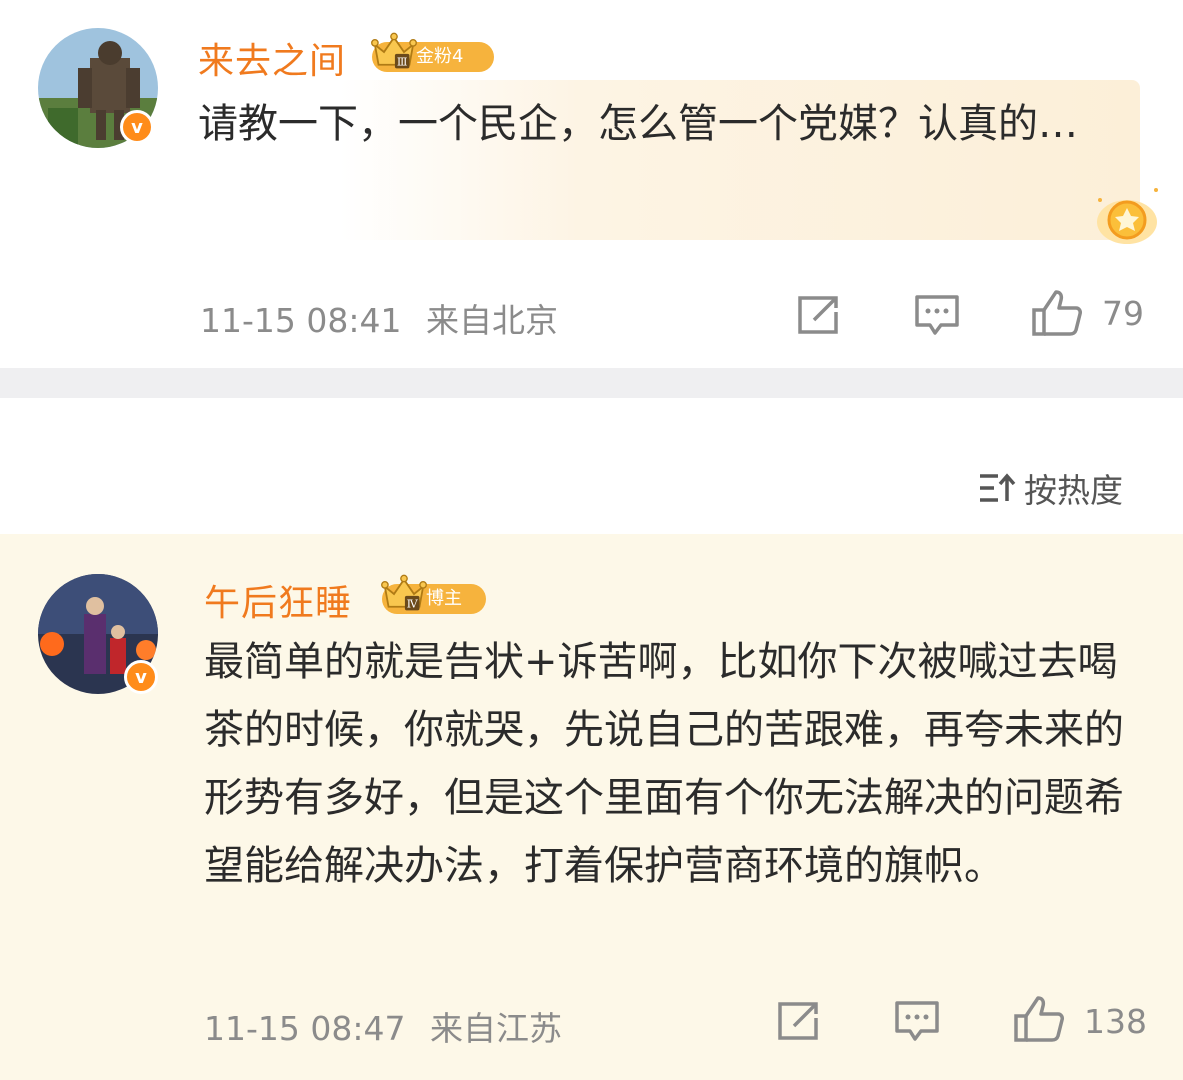 The image size is (1183, 1080). Describe the element at coordinates (404, 592) in the screenshot. I see `crown-icon: Ⅳ` at that location.